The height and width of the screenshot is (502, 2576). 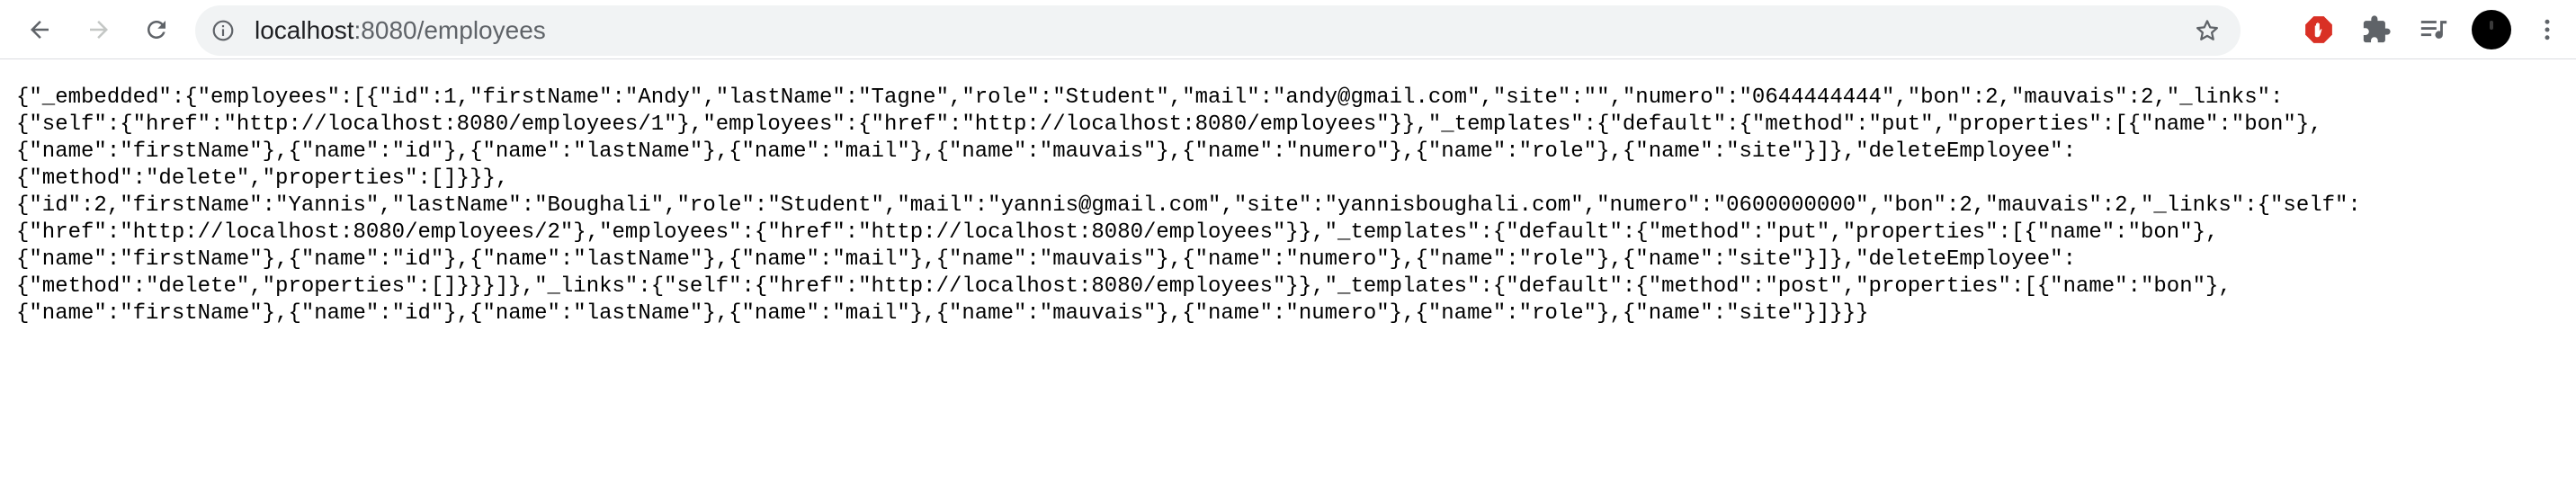 I want to click on url-host: localhost, so click(x=304, y=30).